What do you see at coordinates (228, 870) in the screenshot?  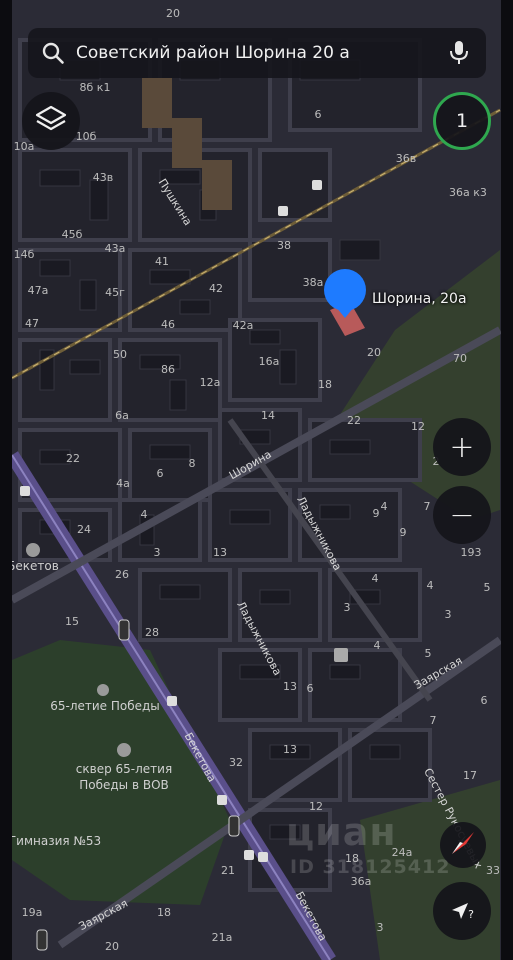 I see `house-number: 21` at bounding box center [228, 870].